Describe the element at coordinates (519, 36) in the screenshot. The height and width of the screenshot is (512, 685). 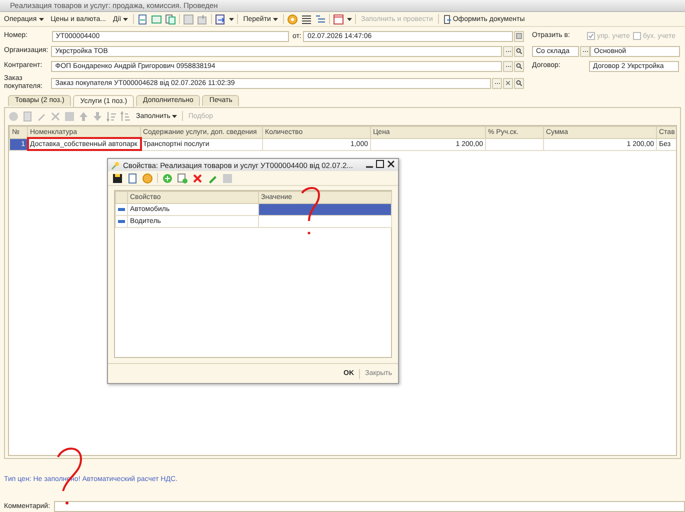
I see `calendar-button` at that location.